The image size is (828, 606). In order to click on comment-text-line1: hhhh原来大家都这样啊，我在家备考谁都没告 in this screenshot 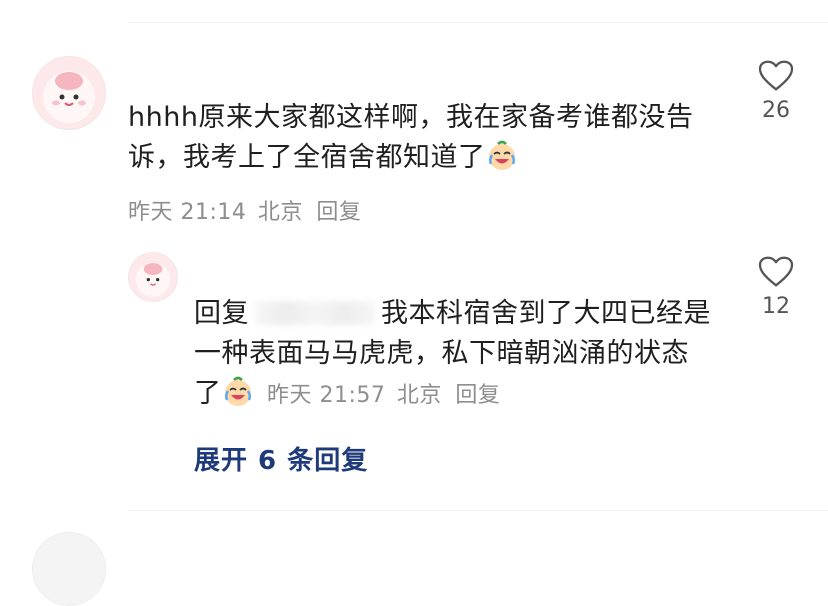, I will do `click(411, 117)`.